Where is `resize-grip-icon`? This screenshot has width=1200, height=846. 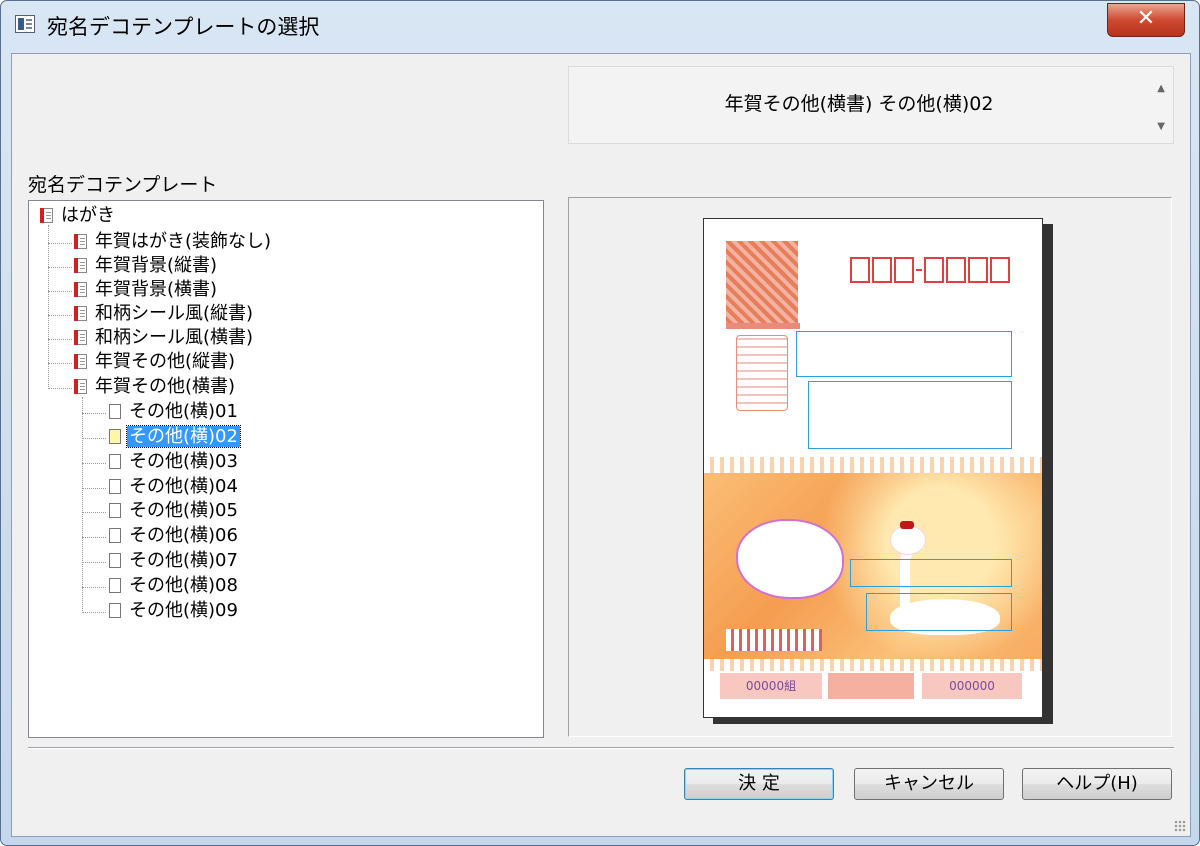 resize-grip-icon is located at coordinates (1180, 826).